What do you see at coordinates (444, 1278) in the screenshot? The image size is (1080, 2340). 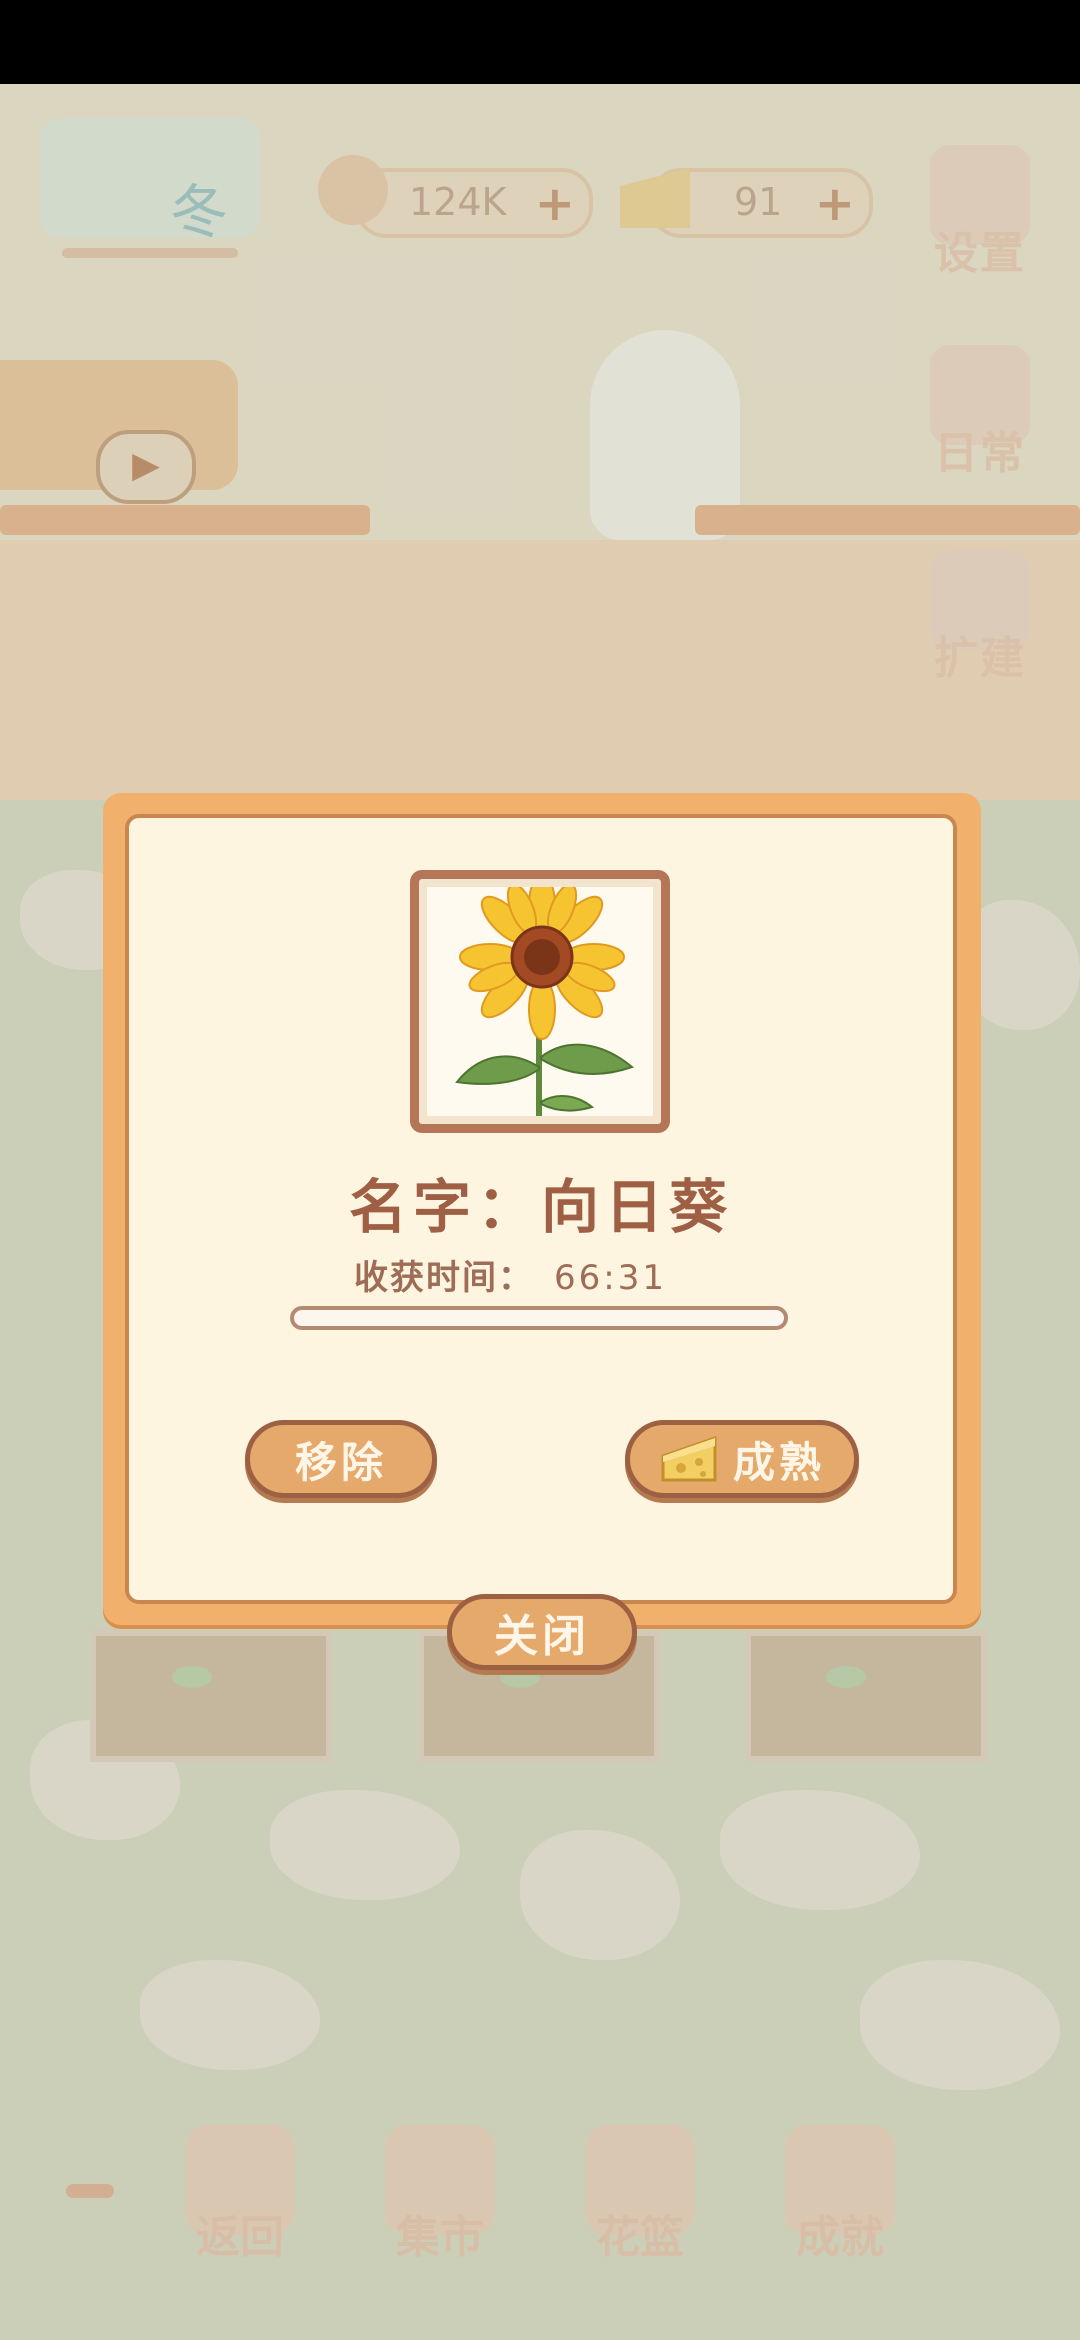 I see `harvest-time-label: 收获时间：` at bounding box center [444, 1278].